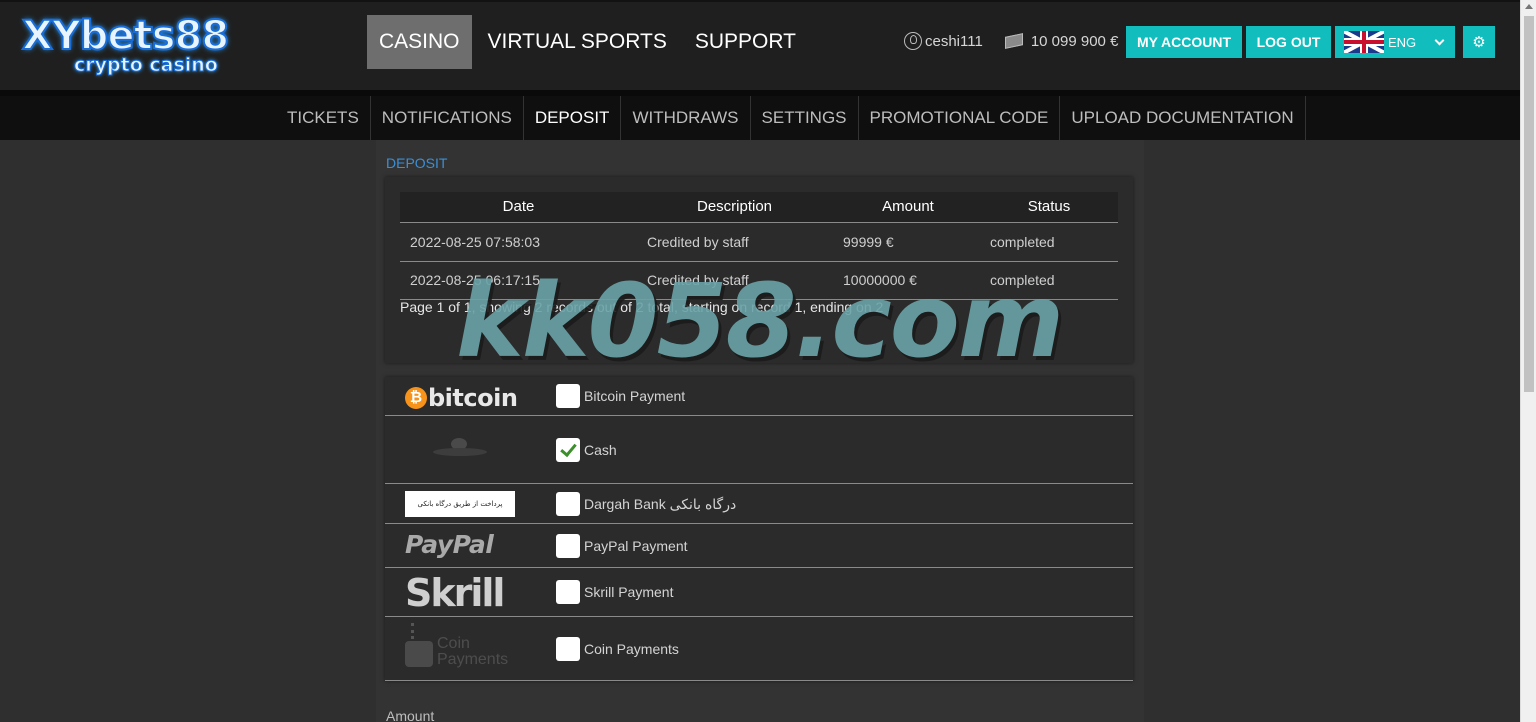 This screenshot has height=722, width=1536. What do you see at coordinates (455, 593) in the screenshot?
I see `skrill-logo: Skrill` at bounding box center [455, 593].